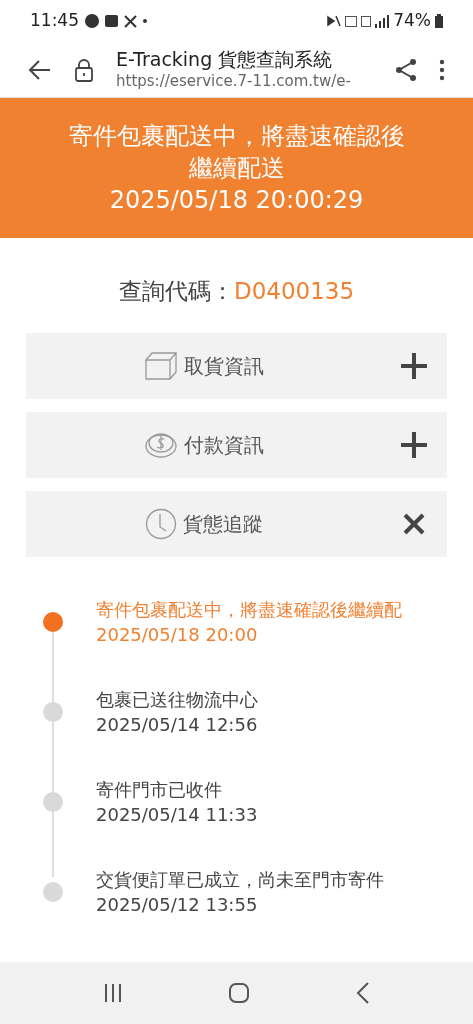 This screenshot has width=473, height=1024. What do you see at coordinates (439, 21) in the screenshot?
I see `battery-icon` at bounding box center [439, 21].